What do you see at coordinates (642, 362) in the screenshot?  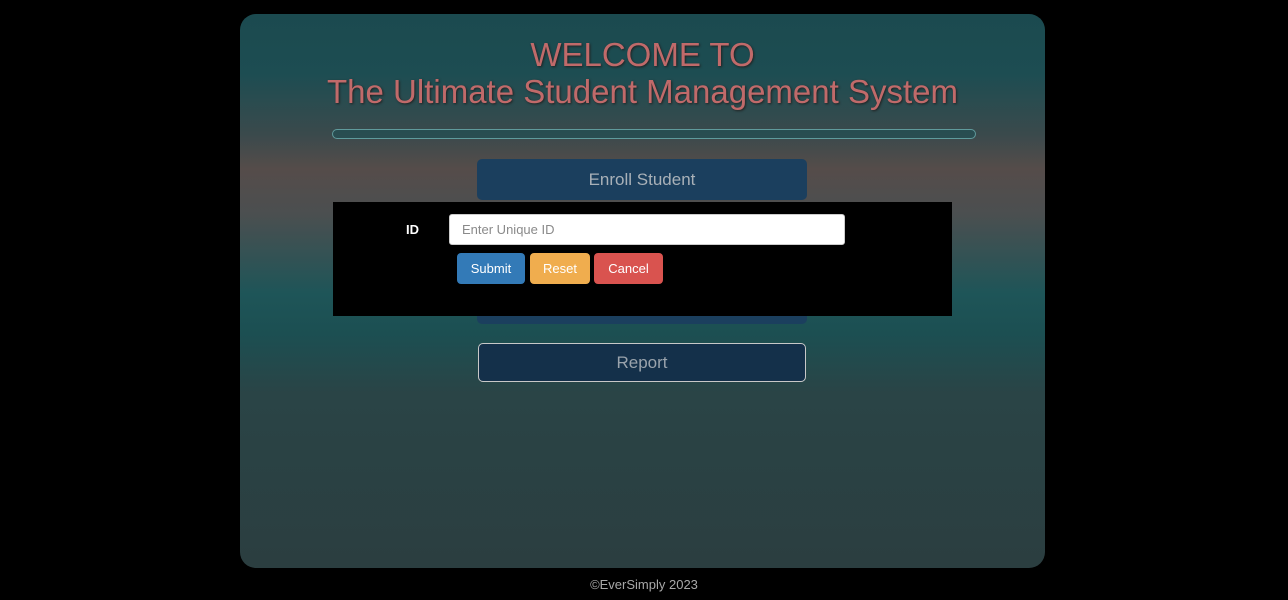 I see `report-button: Report` at bounding box center [642, 362].